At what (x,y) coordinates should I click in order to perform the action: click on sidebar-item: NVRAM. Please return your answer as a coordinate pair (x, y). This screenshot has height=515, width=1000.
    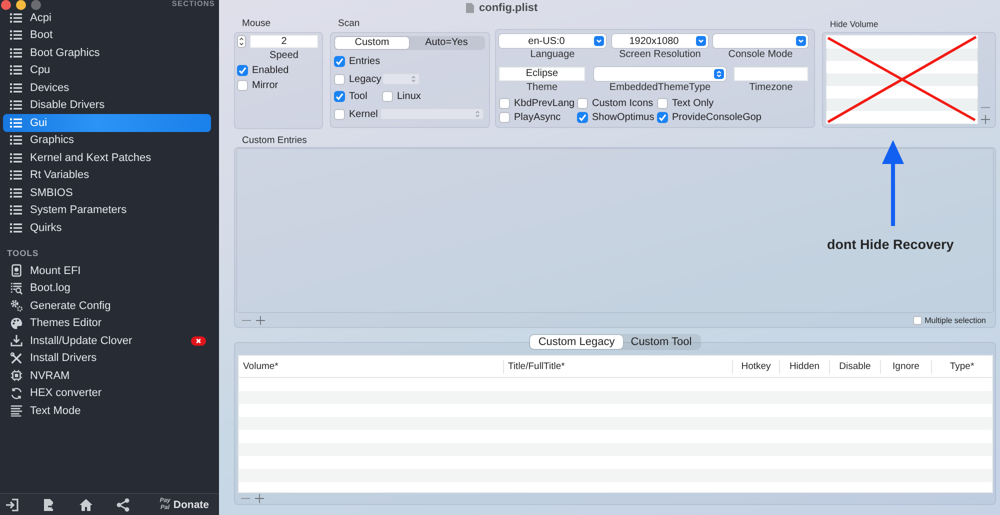
    Looking at the image, I should click on (107, 375).